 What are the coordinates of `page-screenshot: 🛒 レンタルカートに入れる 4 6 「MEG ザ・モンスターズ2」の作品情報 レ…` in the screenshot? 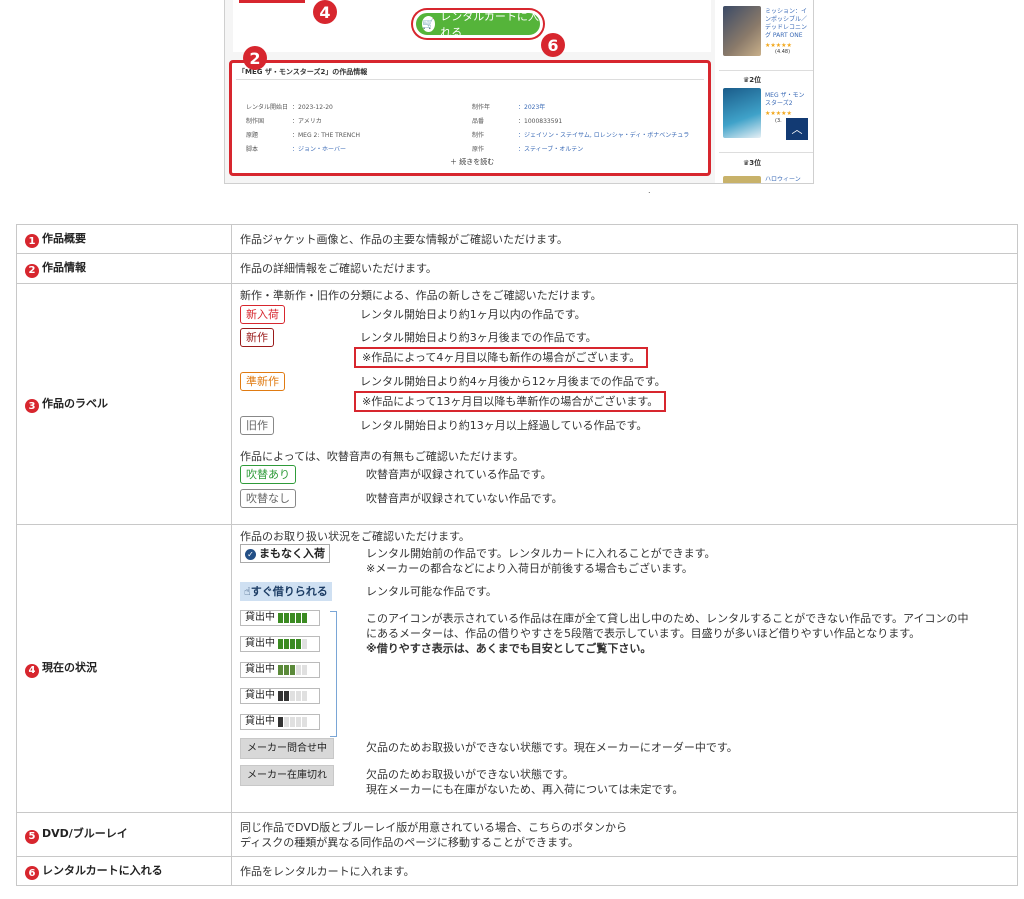 It's located at (519, 92).